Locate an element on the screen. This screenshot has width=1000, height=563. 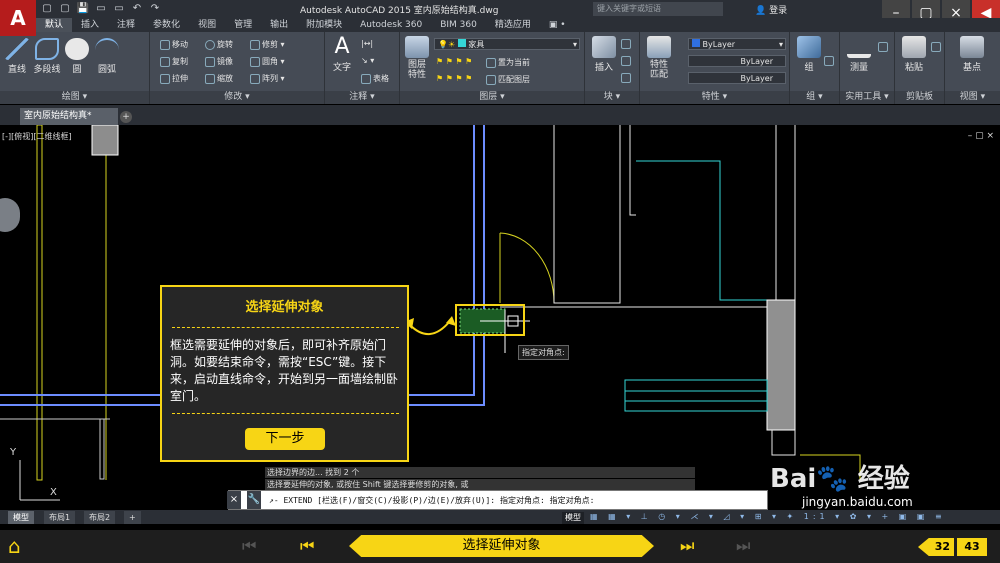
panel-block-title: 块 ▾ is located at coordinates (612, 97).